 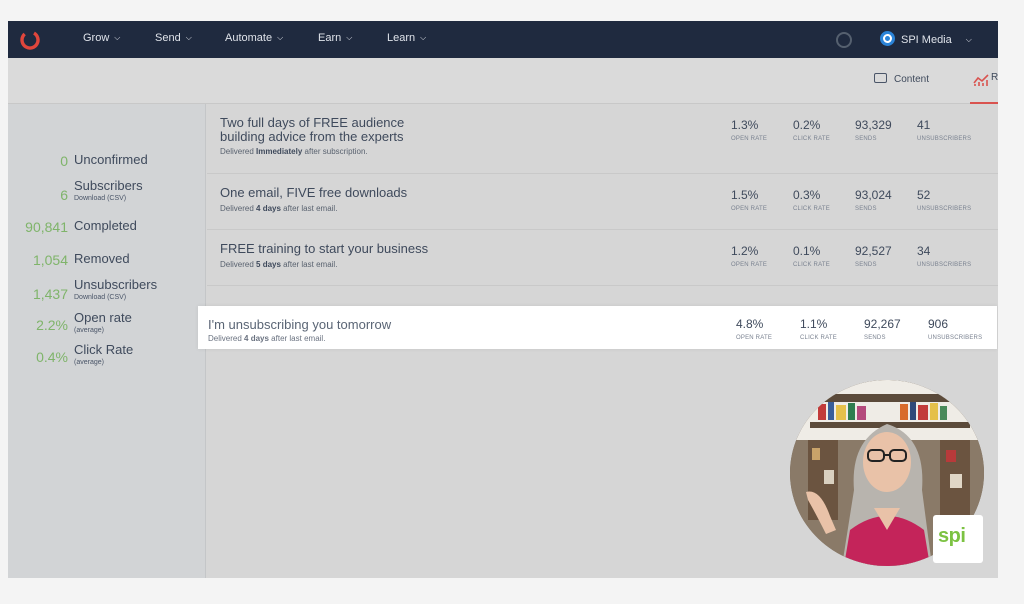 What do you see at coordinates (944, 256) in the screenshot?
I see `unsubscribers-metric: 34 UNSUBSCRIBERS` at bounding box center [944, 256].